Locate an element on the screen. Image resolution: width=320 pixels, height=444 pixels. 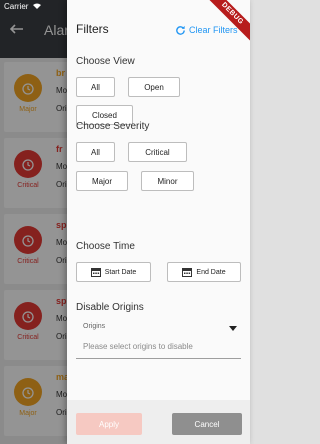
apply-button: Apply is located at coordinates (109, 424).